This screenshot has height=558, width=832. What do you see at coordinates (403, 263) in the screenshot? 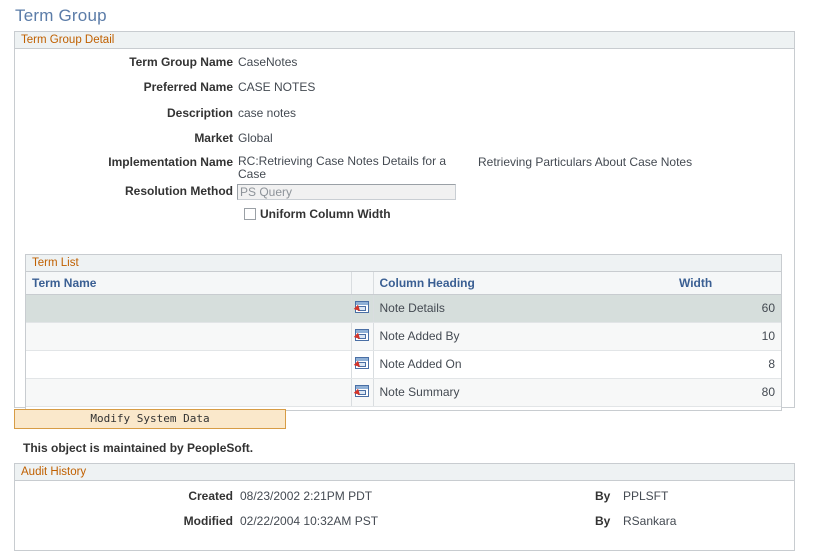
I see `term-list-header: Term List` at bounding box center [403, 263].